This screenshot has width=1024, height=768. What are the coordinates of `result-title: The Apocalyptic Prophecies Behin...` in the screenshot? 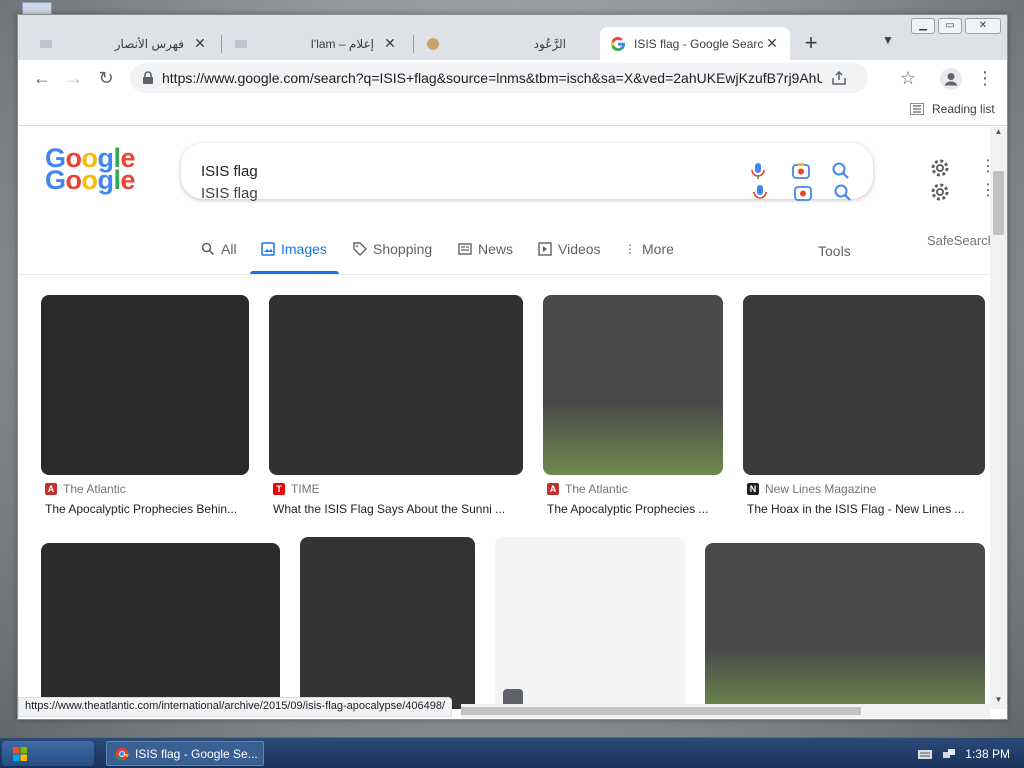 It's located at (145, 509).